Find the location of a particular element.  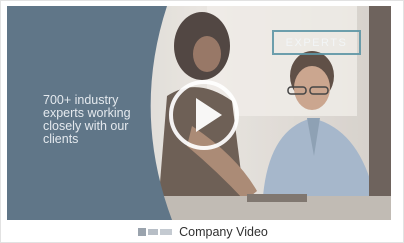

caption-label: Company Video is located at coordinates (223, 232).